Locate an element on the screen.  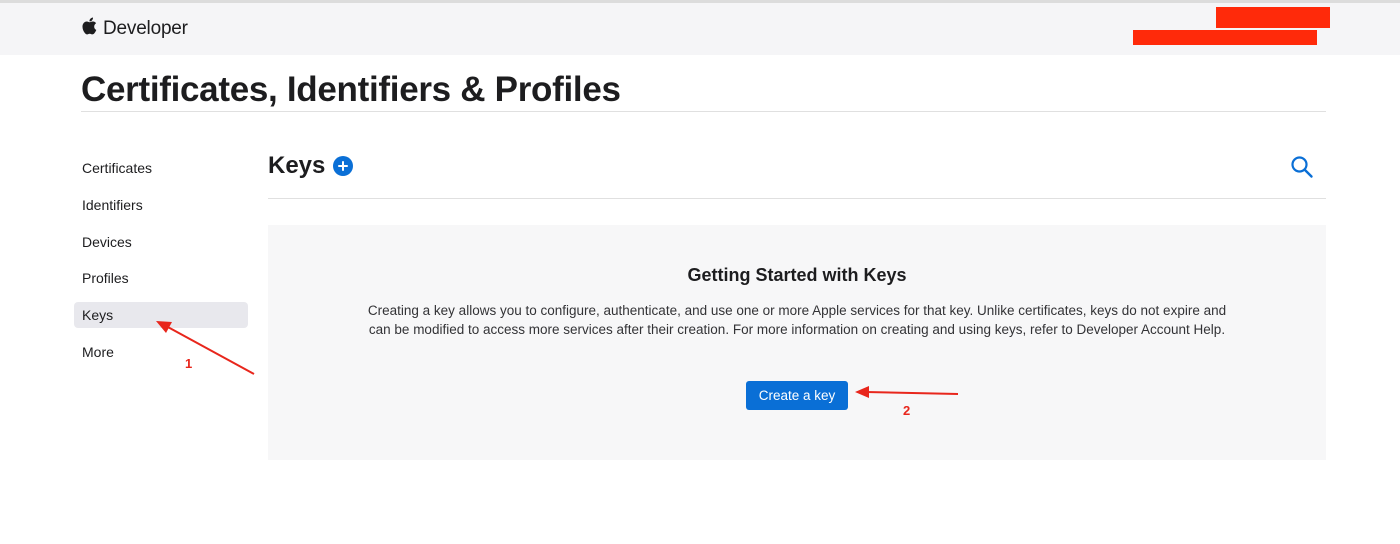
sidebar-item-certificates: Certificates is located at coordinates (161, 168).